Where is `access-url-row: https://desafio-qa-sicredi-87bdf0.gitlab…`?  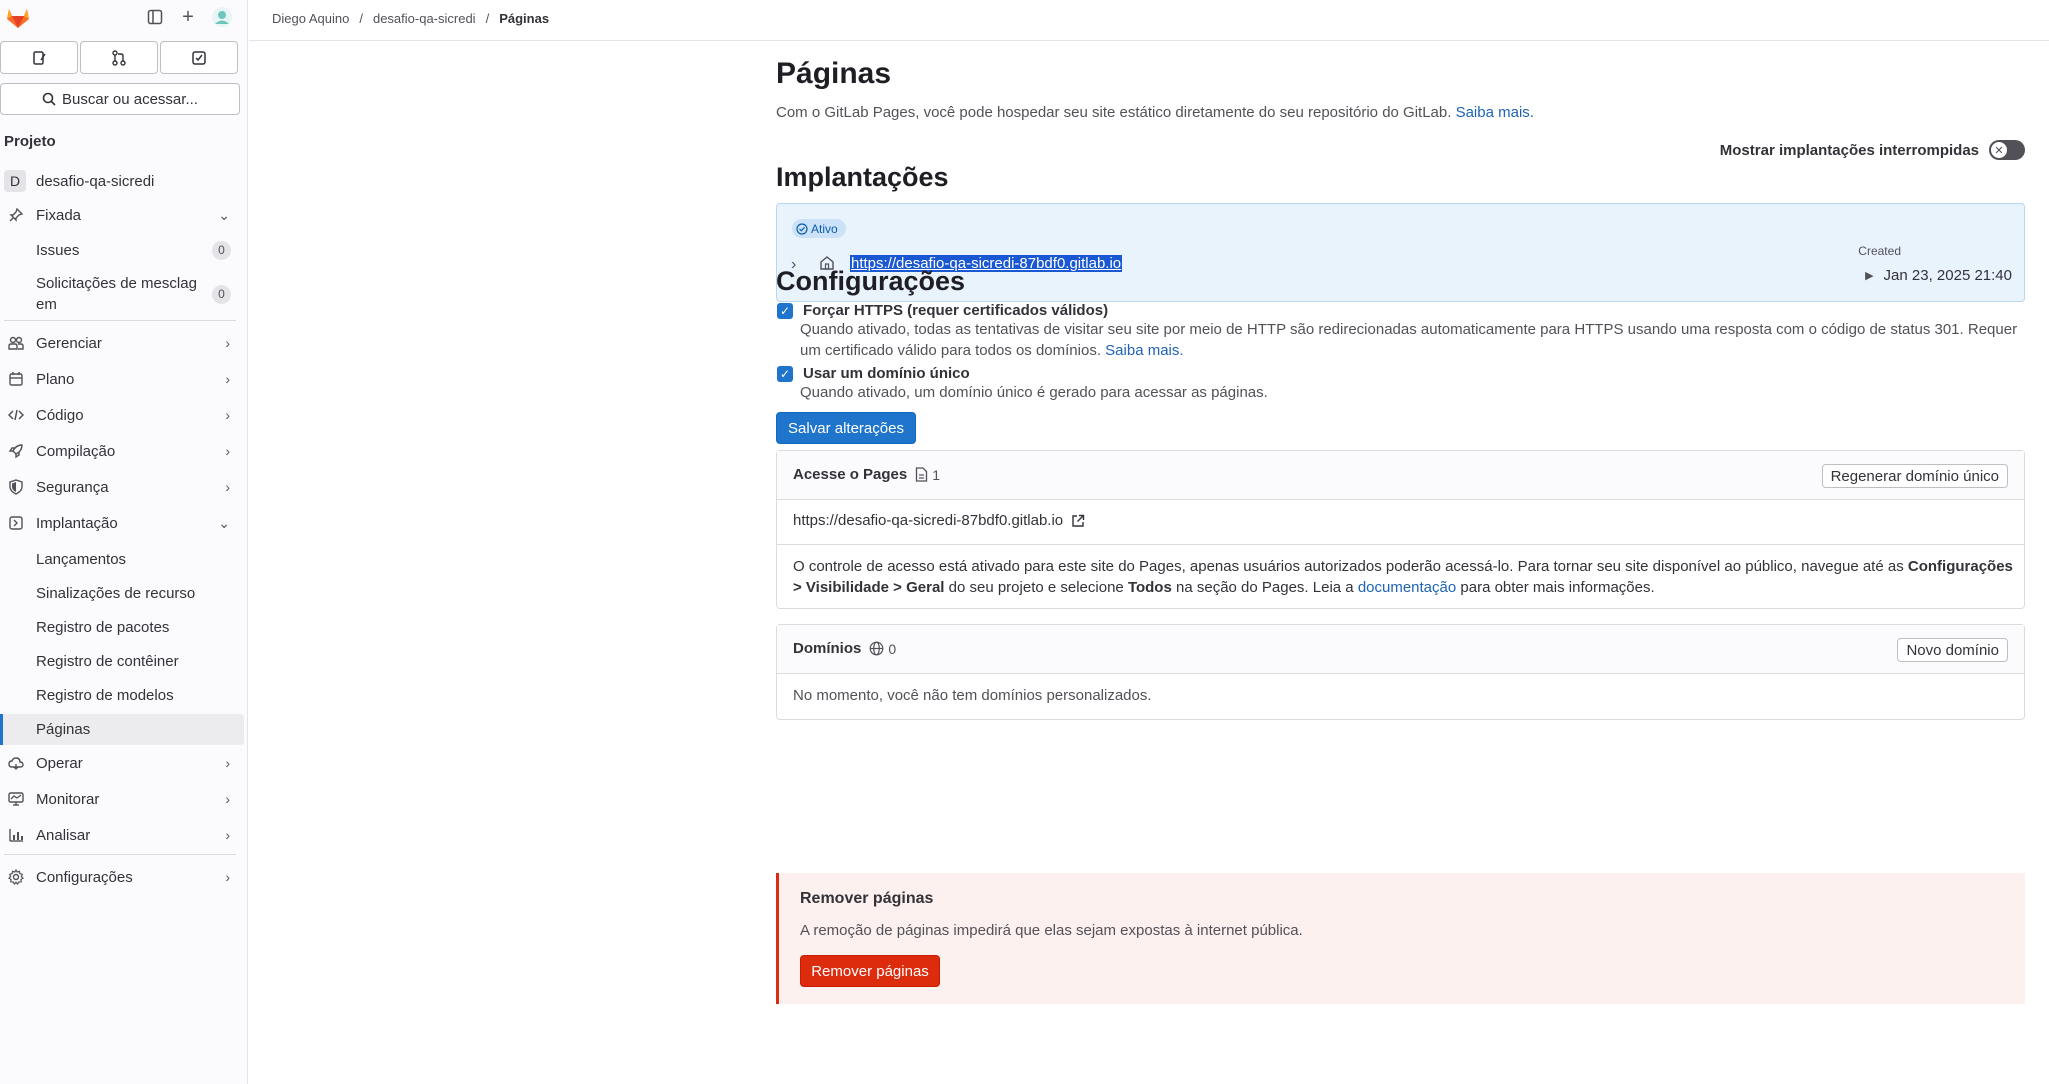
access-url-row: https://desafio-qa-sicredi-87bdf0.gitlab… is located at coordinates (1400, 522).